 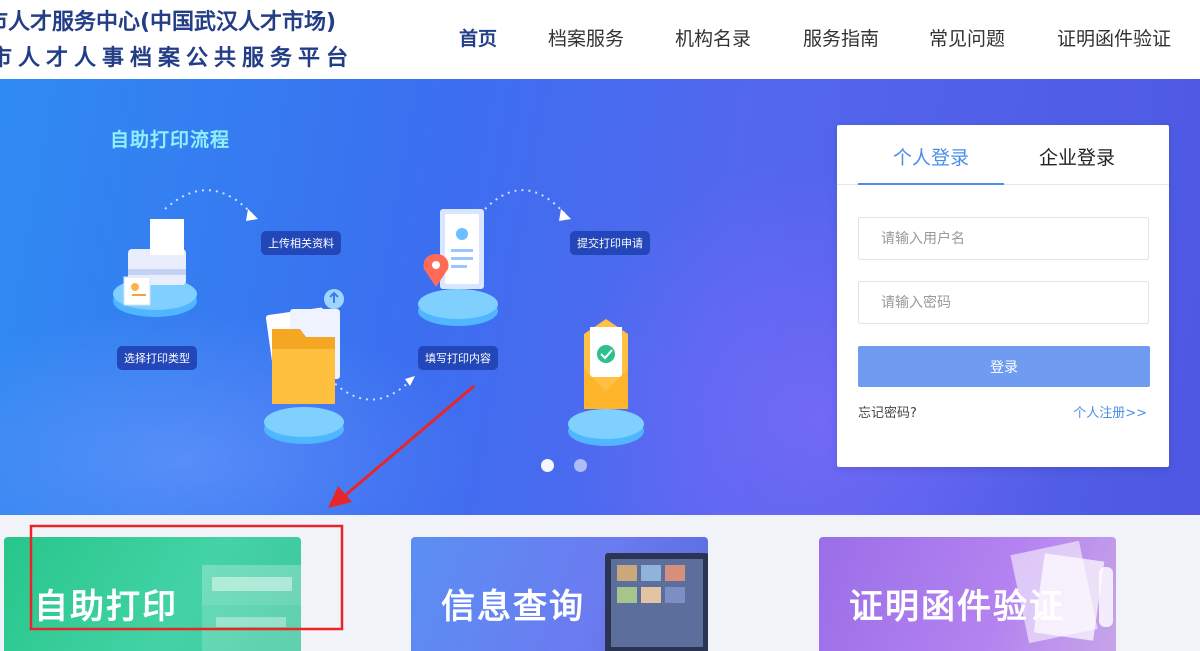 I want to click on tab-company-login: 企业登录, so click(x=1077, y=156).